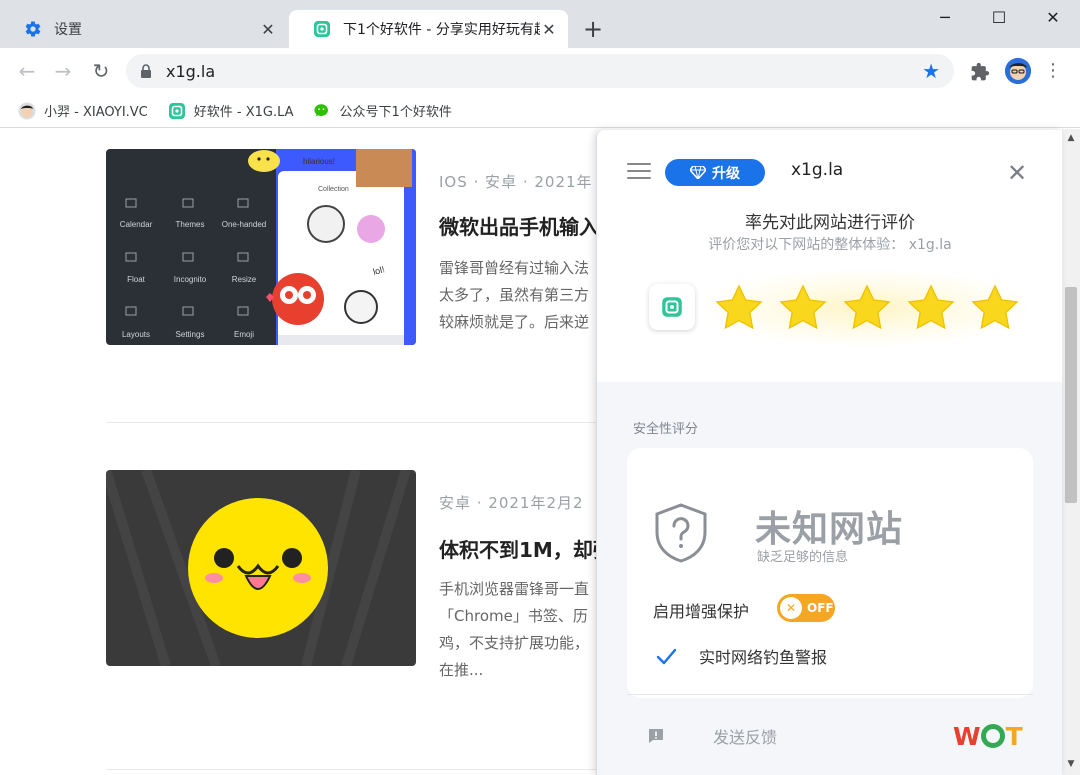  I want to click on popup-domain: x1g.la, so click(817, 170).